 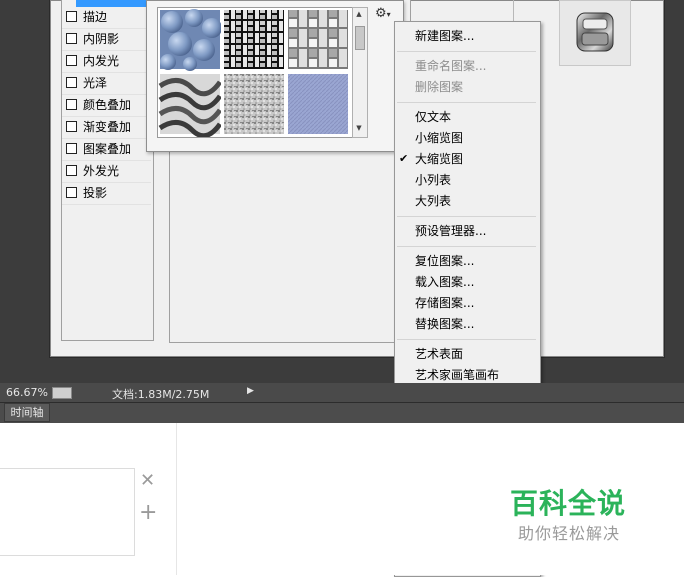 I want to click on style-label: 外发光, so click(x=101, y=171).